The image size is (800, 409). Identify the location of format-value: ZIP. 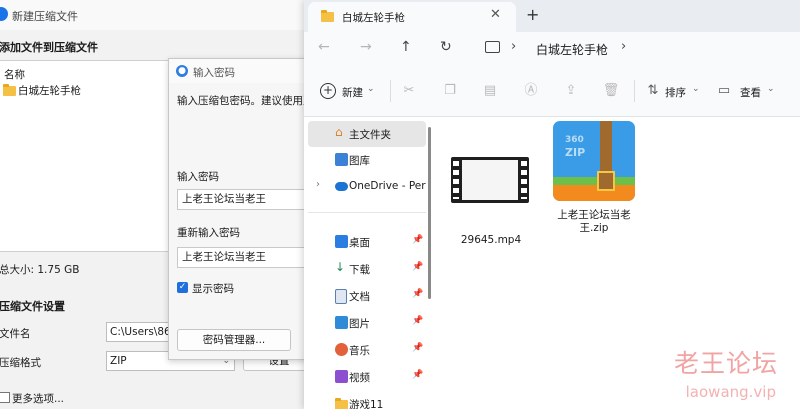
(118, 361).